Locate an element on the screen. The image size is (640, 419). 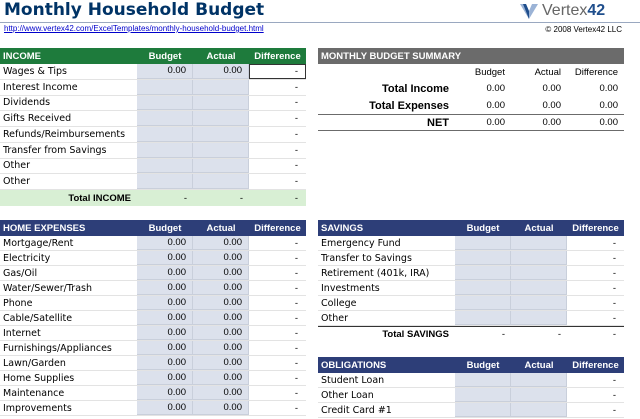
home-expense-label-cell: Lawn/Garden is located at coordinates (34, 363).